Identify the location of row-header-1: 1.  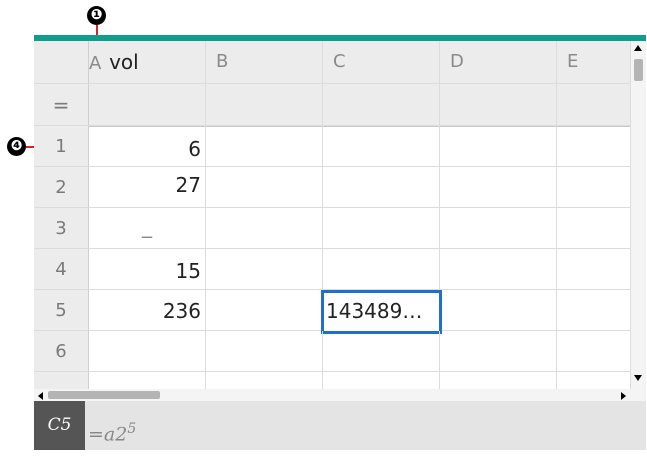
(61, 146).